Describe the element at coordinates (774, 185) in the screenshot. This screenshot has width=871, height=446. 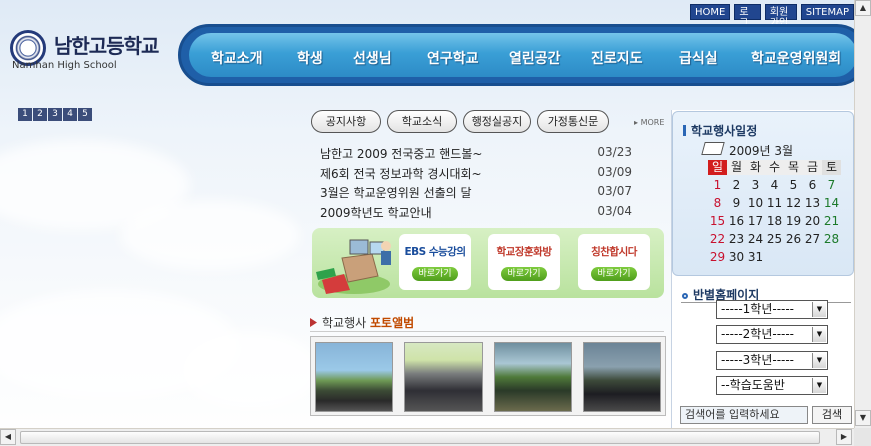
I see `calendar-day: 4` at that location.